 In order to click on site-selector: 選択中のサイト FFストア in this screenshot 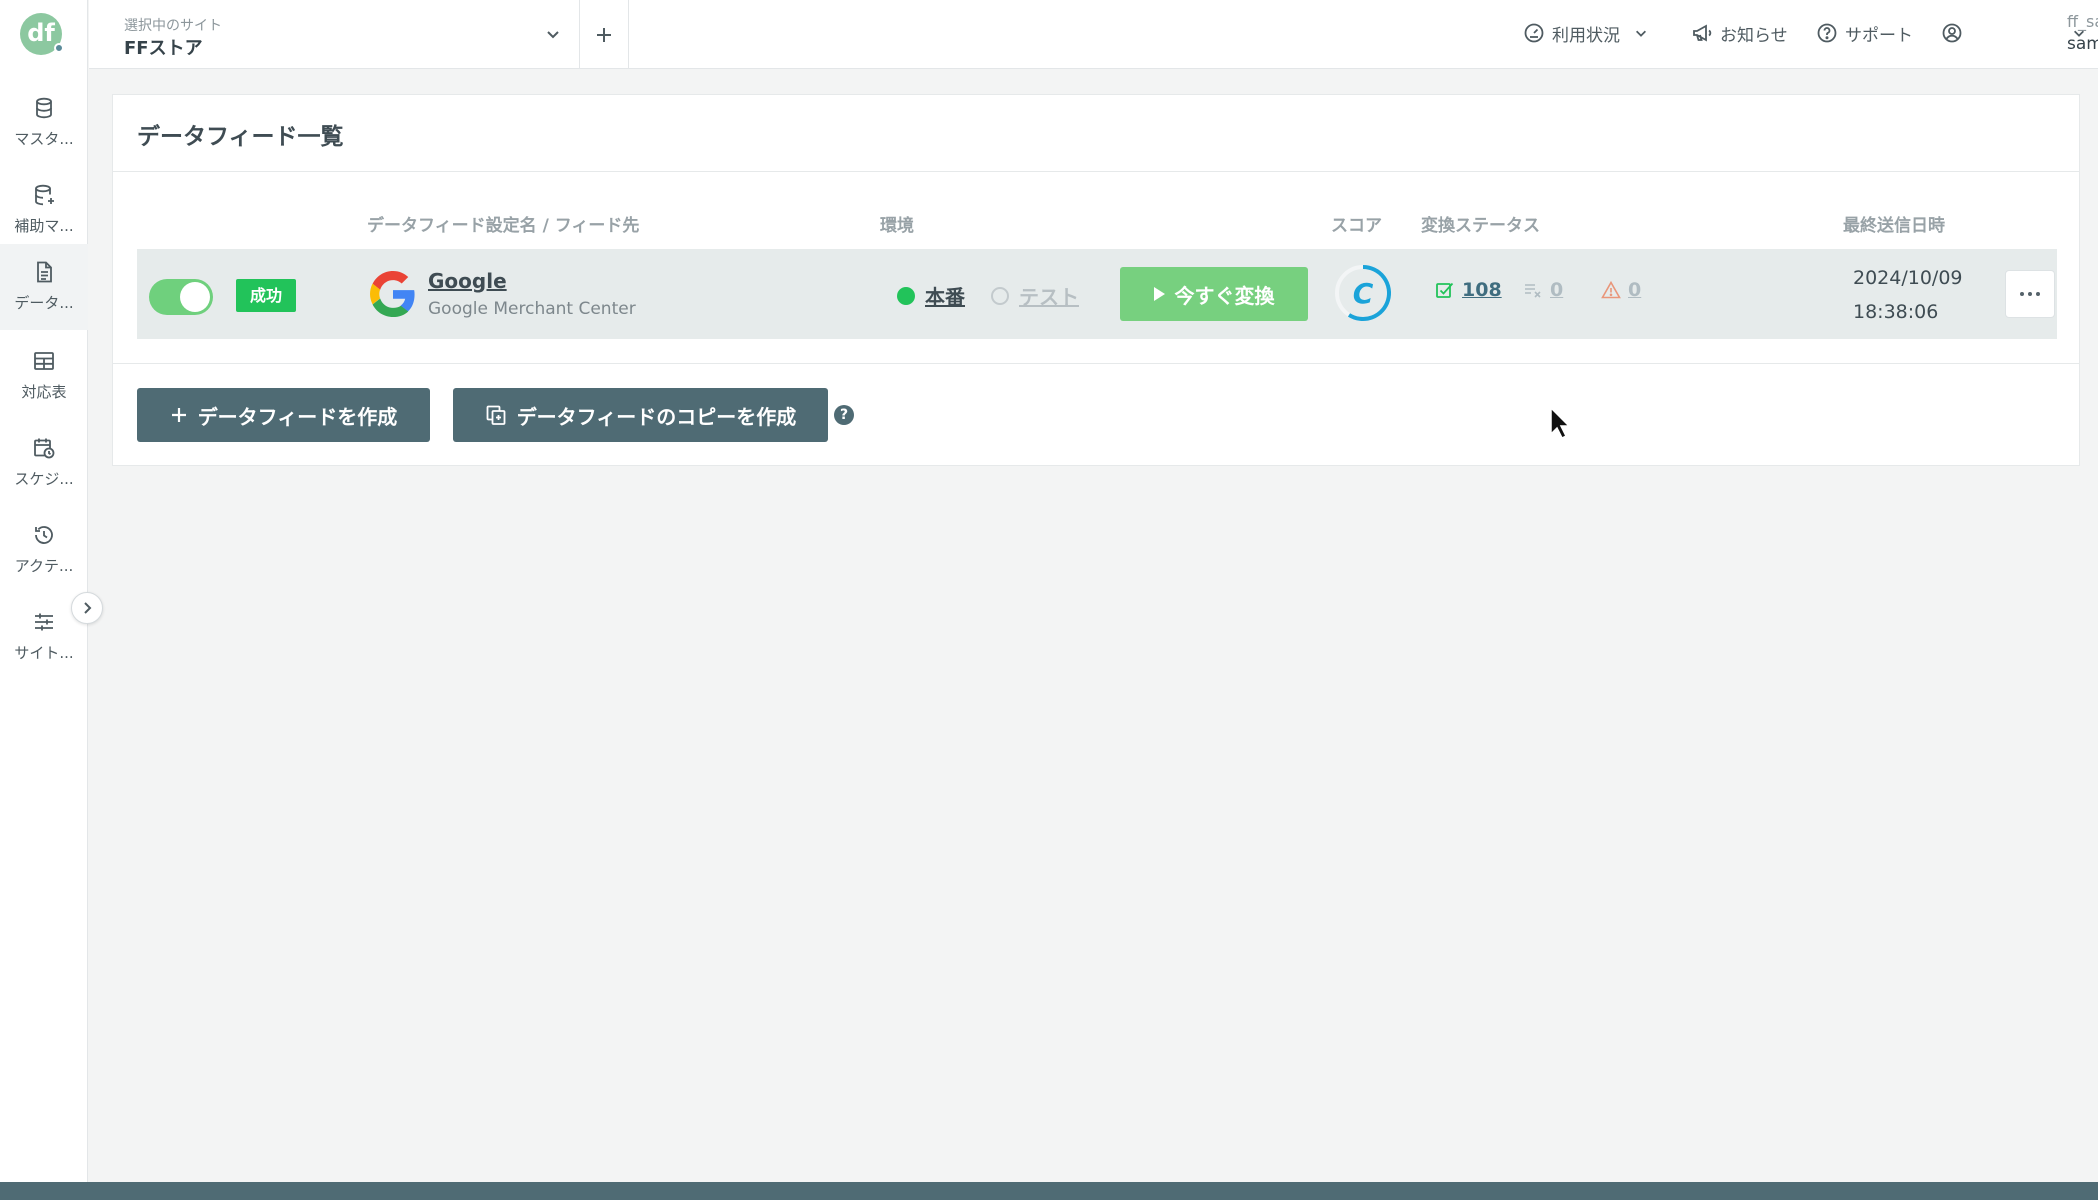, I will do `click(334, 34)`.